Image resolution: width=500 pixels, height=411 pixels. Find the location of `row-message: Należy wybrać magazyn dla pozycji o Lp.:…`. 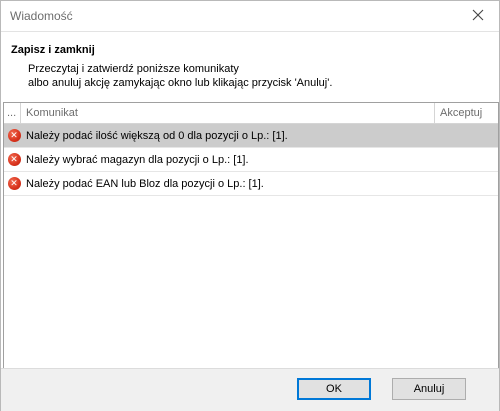

row-message: Należy wybrać magazyn dla pozycji o Lp.:… is located at coordinates (137, 159).